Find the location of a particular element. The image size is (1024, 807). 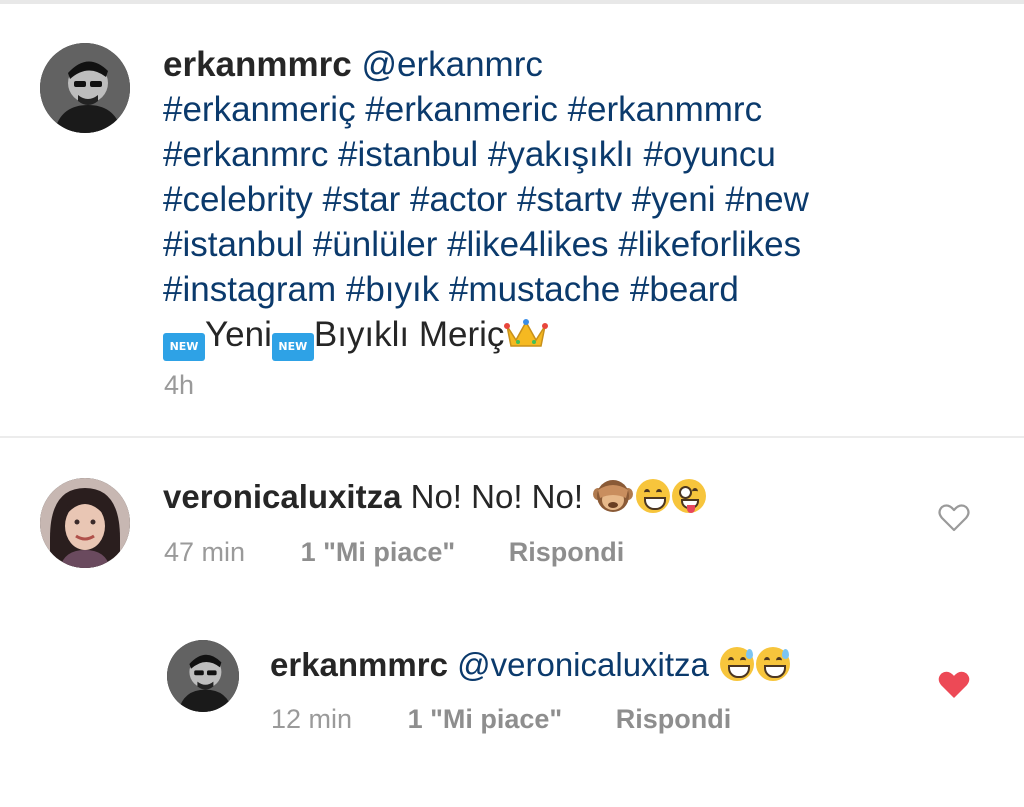

comment-2-meta: 12 min 1 "Mi piace" Rispondi is located at coordinates (501, 719).